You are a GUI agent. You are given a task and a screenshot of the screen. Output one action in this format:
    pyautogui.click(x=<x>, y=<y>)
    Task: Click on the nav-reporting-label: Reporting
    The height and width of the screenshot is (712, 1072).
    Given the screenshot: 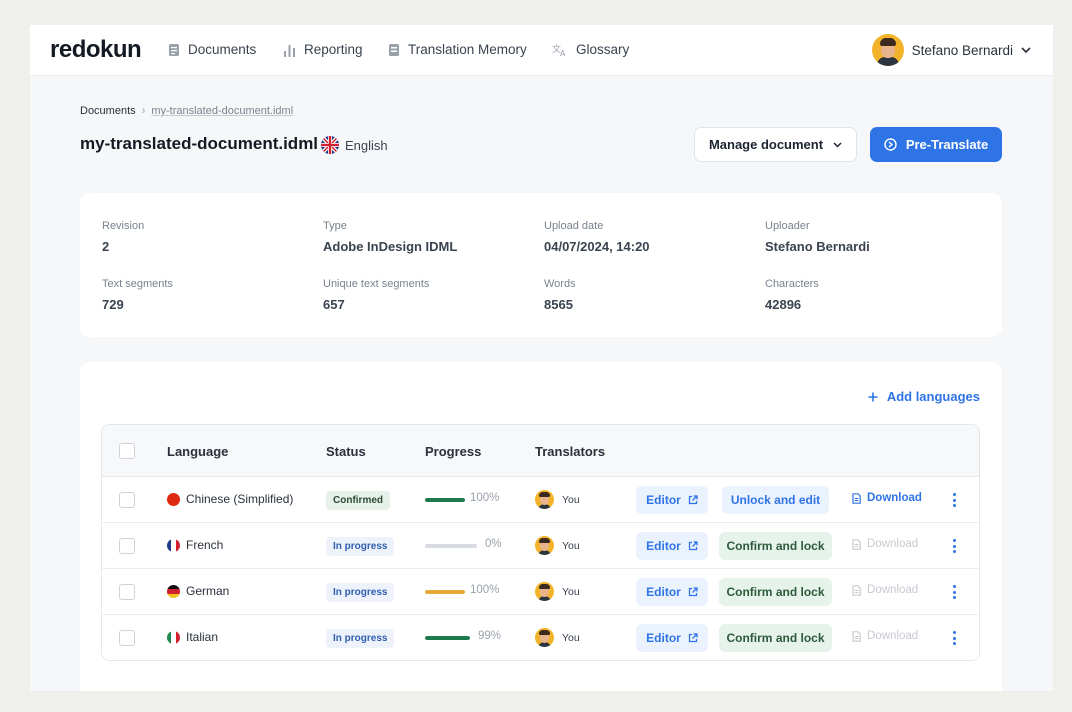 What is the action you would take?
    pyautogui.click(x=333, y=49)
    